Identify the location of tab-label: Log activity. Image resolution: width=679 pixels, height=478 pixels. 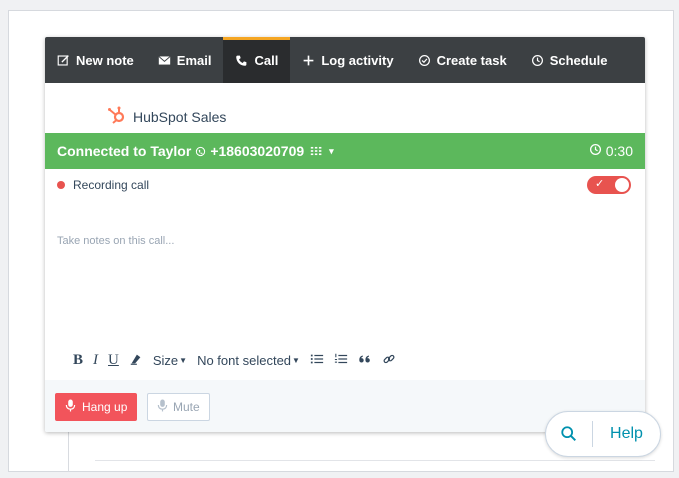
(357, 60).